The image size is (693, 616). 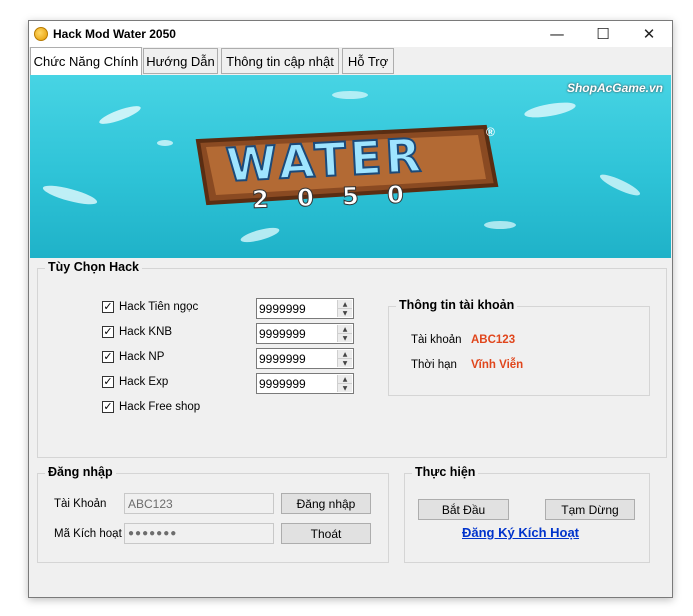 I want to click on account-field-label: Tài Khoản, so click(x=80, y=504).